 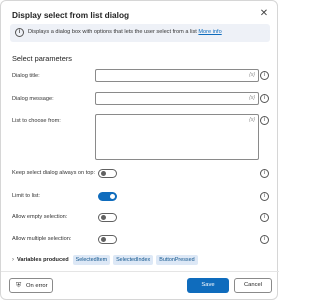 I want to click on dialog-message-label: Dialog message:, so click(x=33, y=99).